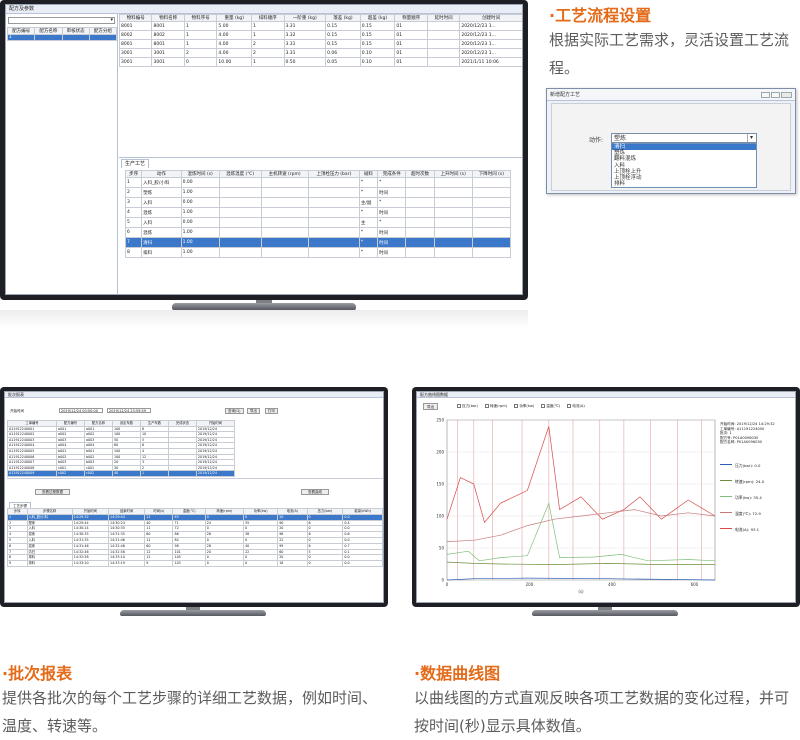  Describe the element at coordinates (443, 18) in the screenshot. I see `column-header: 延时时间` at that location.